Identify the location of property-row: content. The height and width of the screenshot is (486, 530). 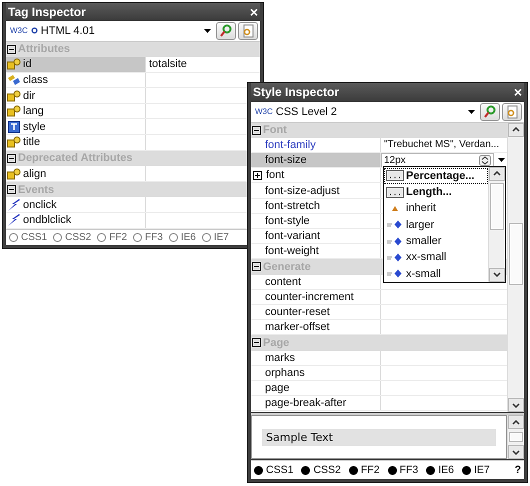
(316, 281).